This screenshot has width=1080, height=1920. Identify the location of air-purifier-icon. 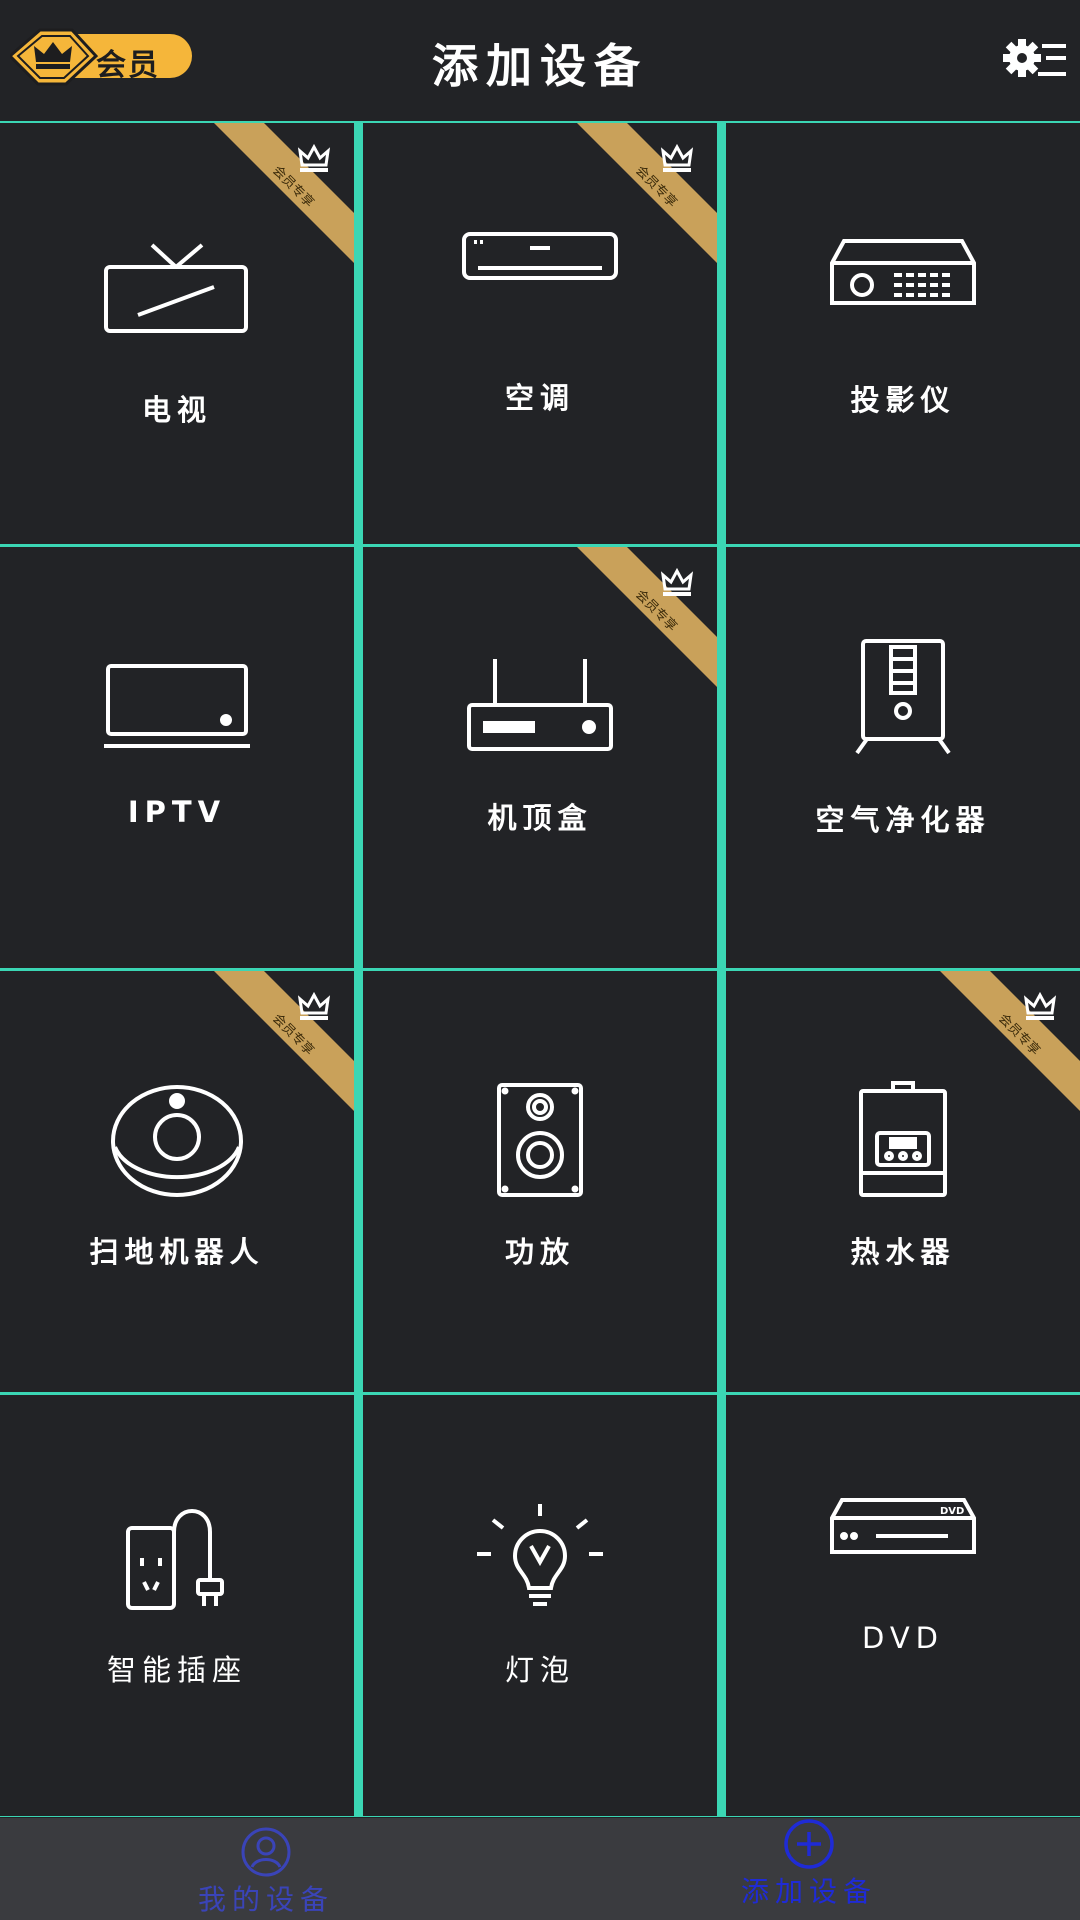
(903, 697).